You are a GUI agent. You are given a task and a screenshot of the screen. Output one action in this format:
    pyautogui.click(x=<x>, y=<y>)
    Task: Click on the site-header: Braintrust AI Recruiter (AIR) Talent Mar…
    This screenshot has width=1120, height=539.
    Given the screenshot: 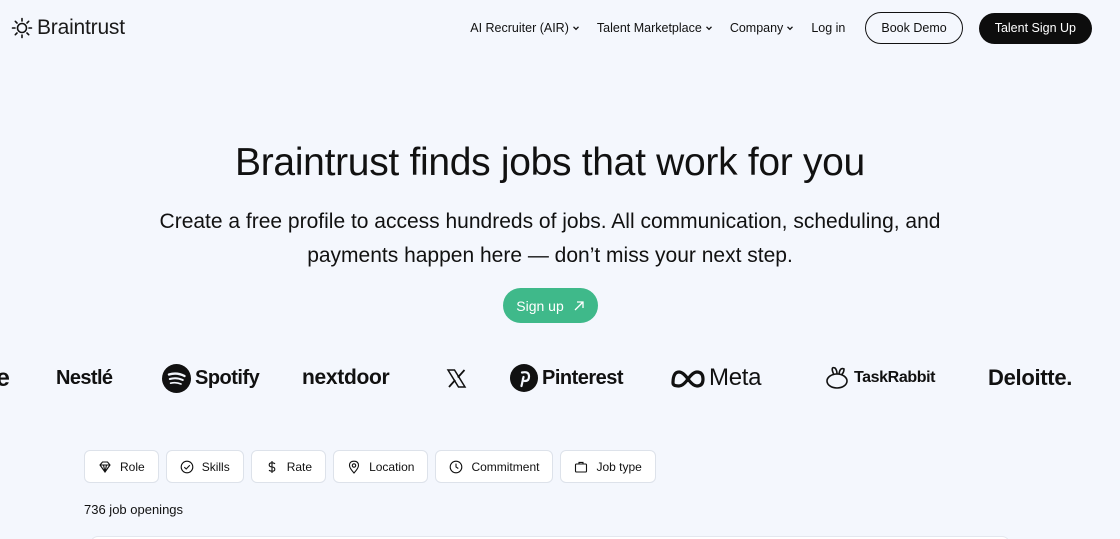 What is the action you would take?
    pyautogui.click(x=560, y=29)
    